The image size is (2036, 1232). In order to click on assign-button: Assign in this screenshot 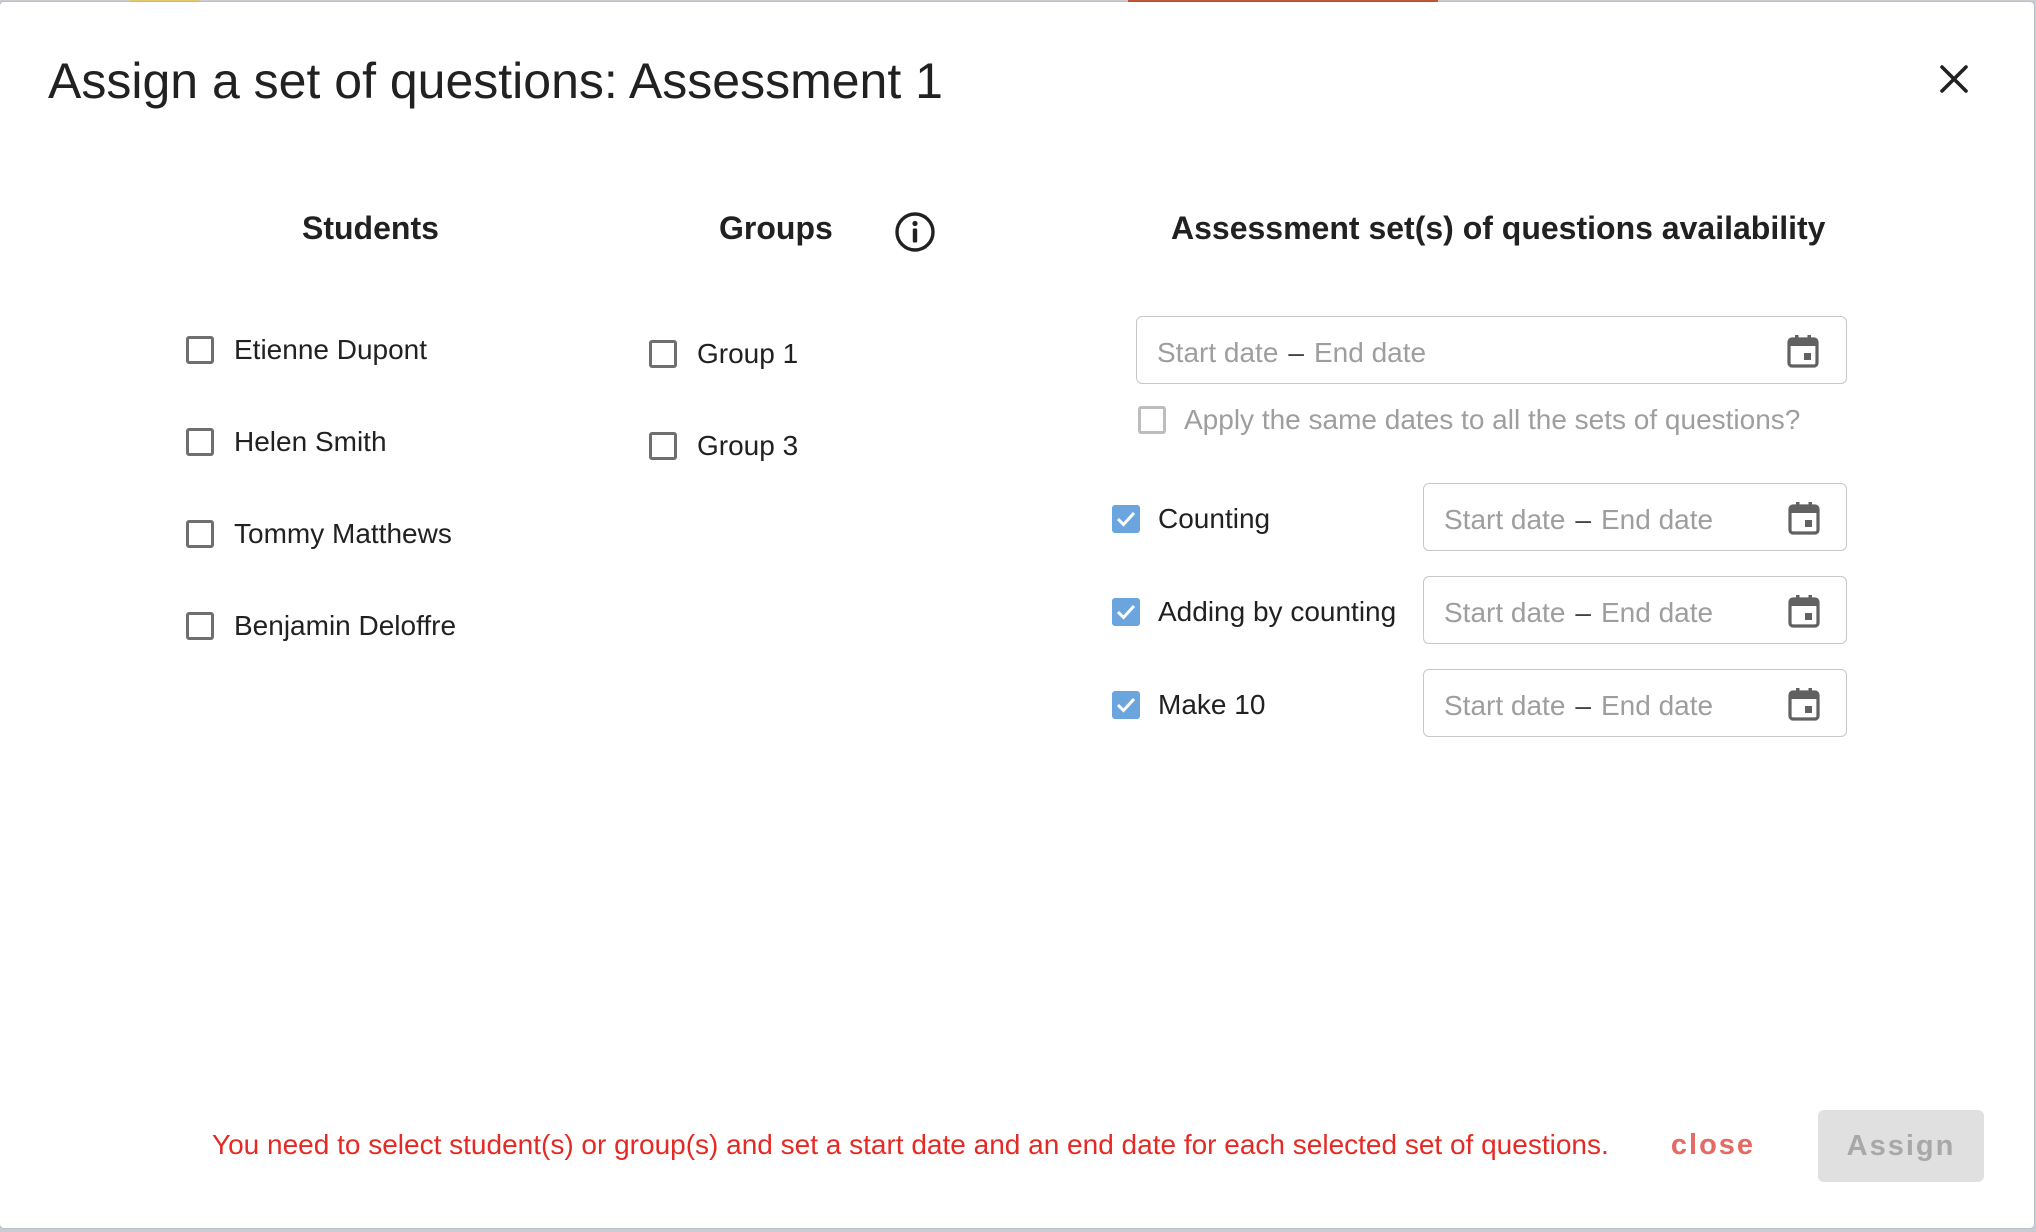, I will do `click(1901, 1146)`.